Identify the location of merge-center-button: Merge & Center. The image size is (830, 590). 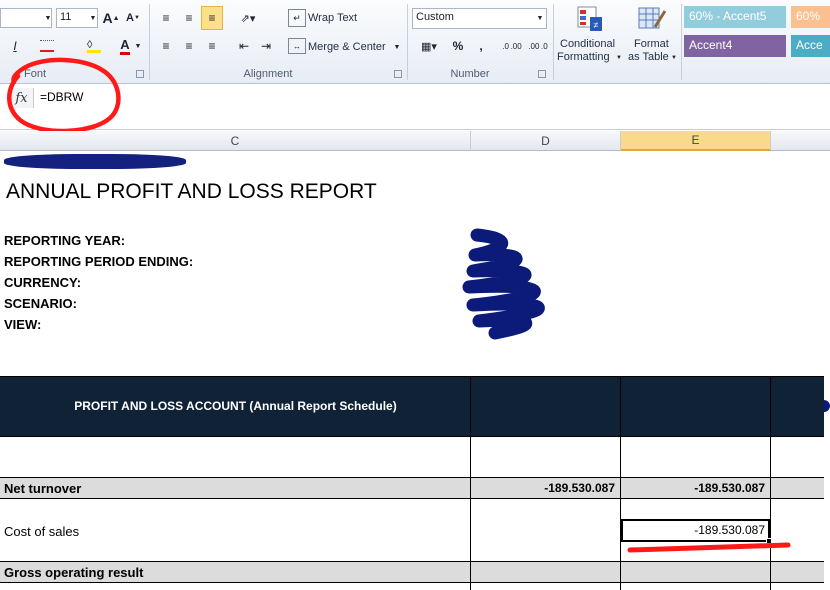
(347, 47).